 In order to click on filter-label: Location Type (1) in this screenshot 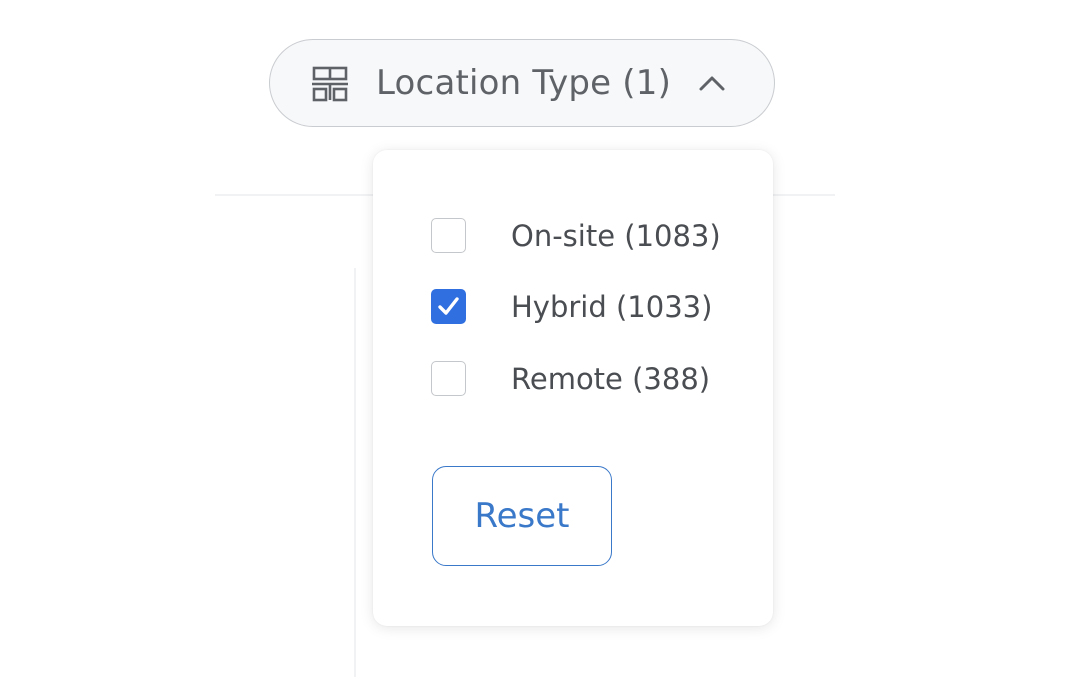, I will do `click(524, 83)`.